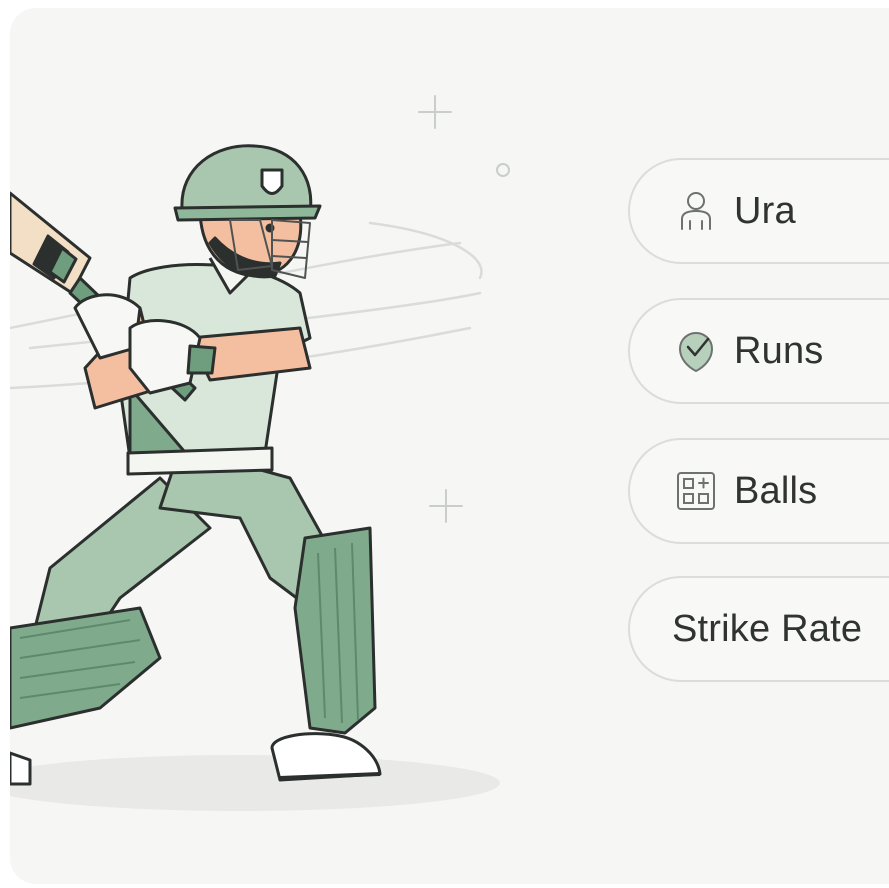 This screenshot has height=888, width=889. Describe the element at coordinates (776, 490) in the screenshot. I see `stat-pill-label: Balls` at that location.